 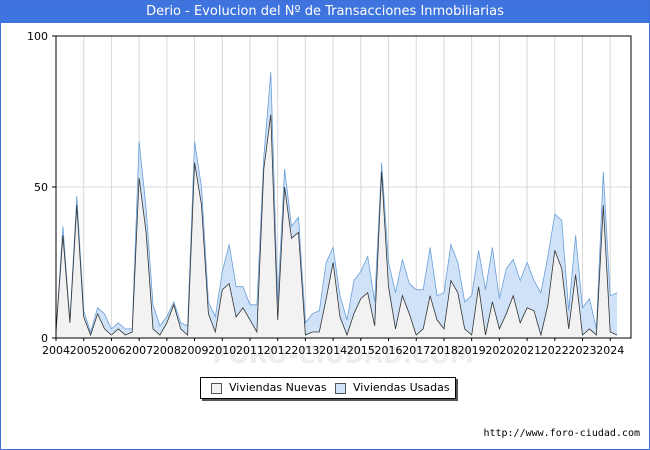 What do you see at coordinates (84, 350) in the screenshot?
I see `x-tick-label: 2005` at bounding box center [84, 350].